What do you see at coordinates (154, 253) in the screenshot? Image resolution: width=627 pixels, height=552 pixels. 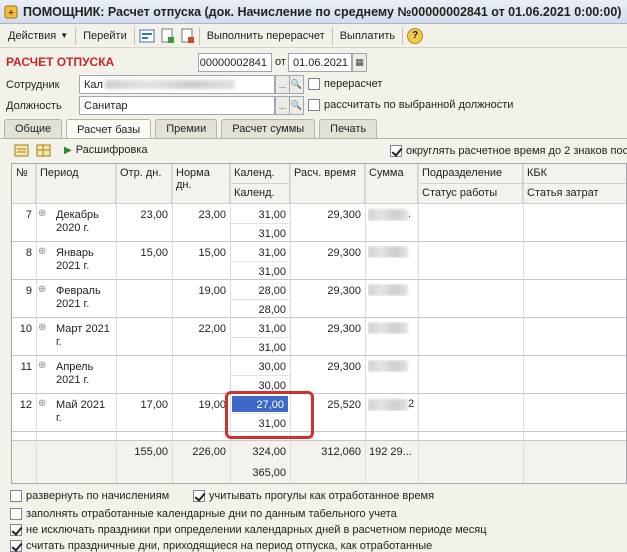 I see `row-work-days: 15,00` at bounding box center [154, 253].